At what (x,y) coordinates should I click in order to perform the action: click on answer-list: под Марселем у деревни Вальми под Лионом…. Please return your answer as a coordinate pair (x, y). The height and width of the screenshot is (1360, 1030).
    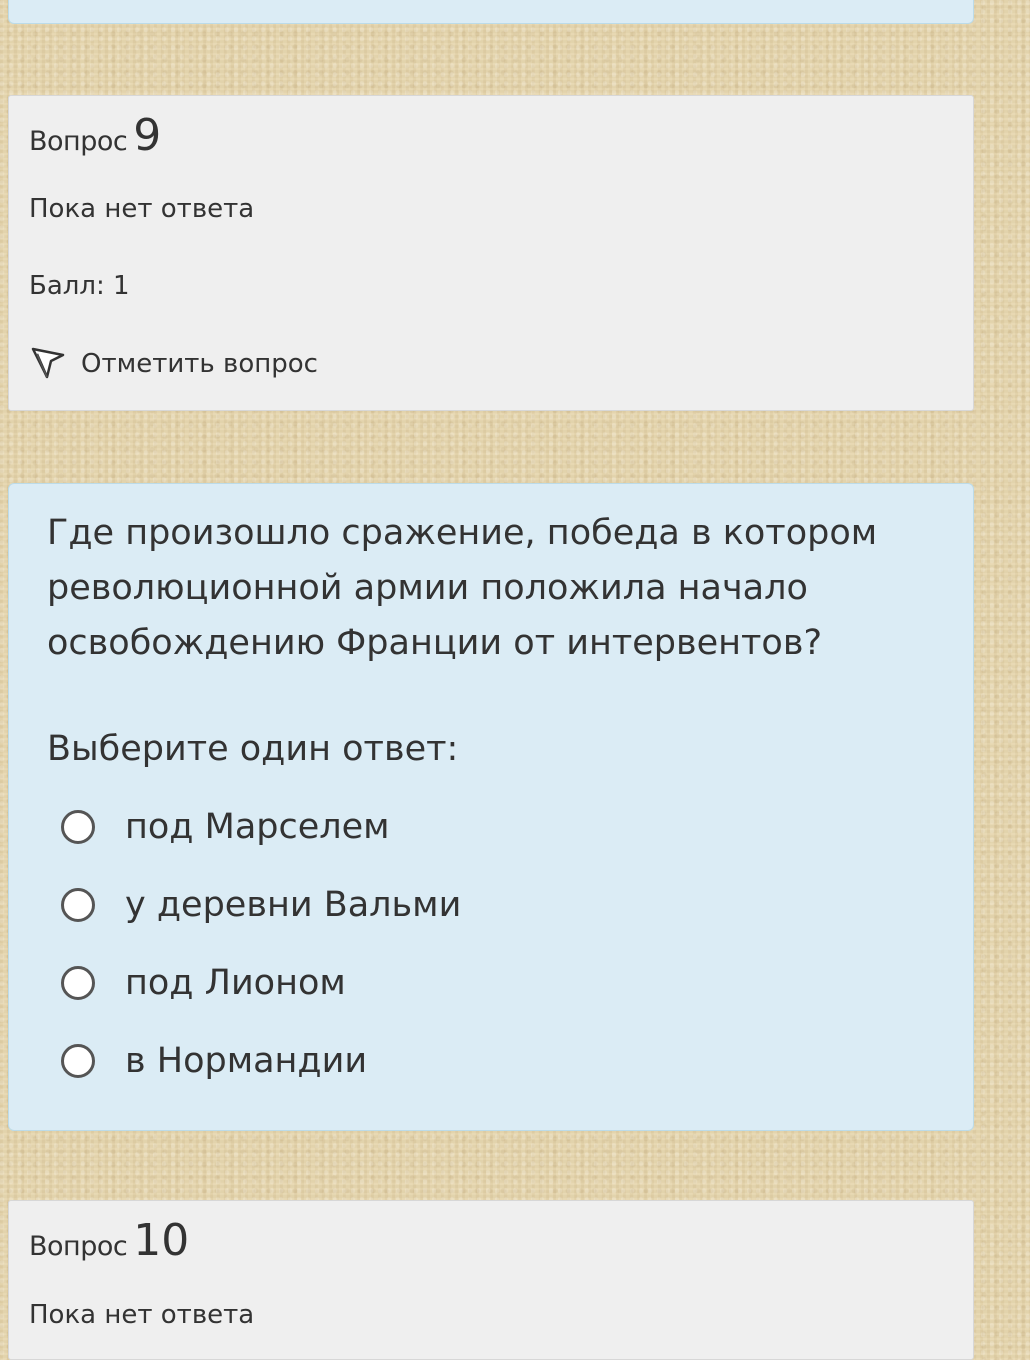
    Looking at the image, I should click on (261, 944).